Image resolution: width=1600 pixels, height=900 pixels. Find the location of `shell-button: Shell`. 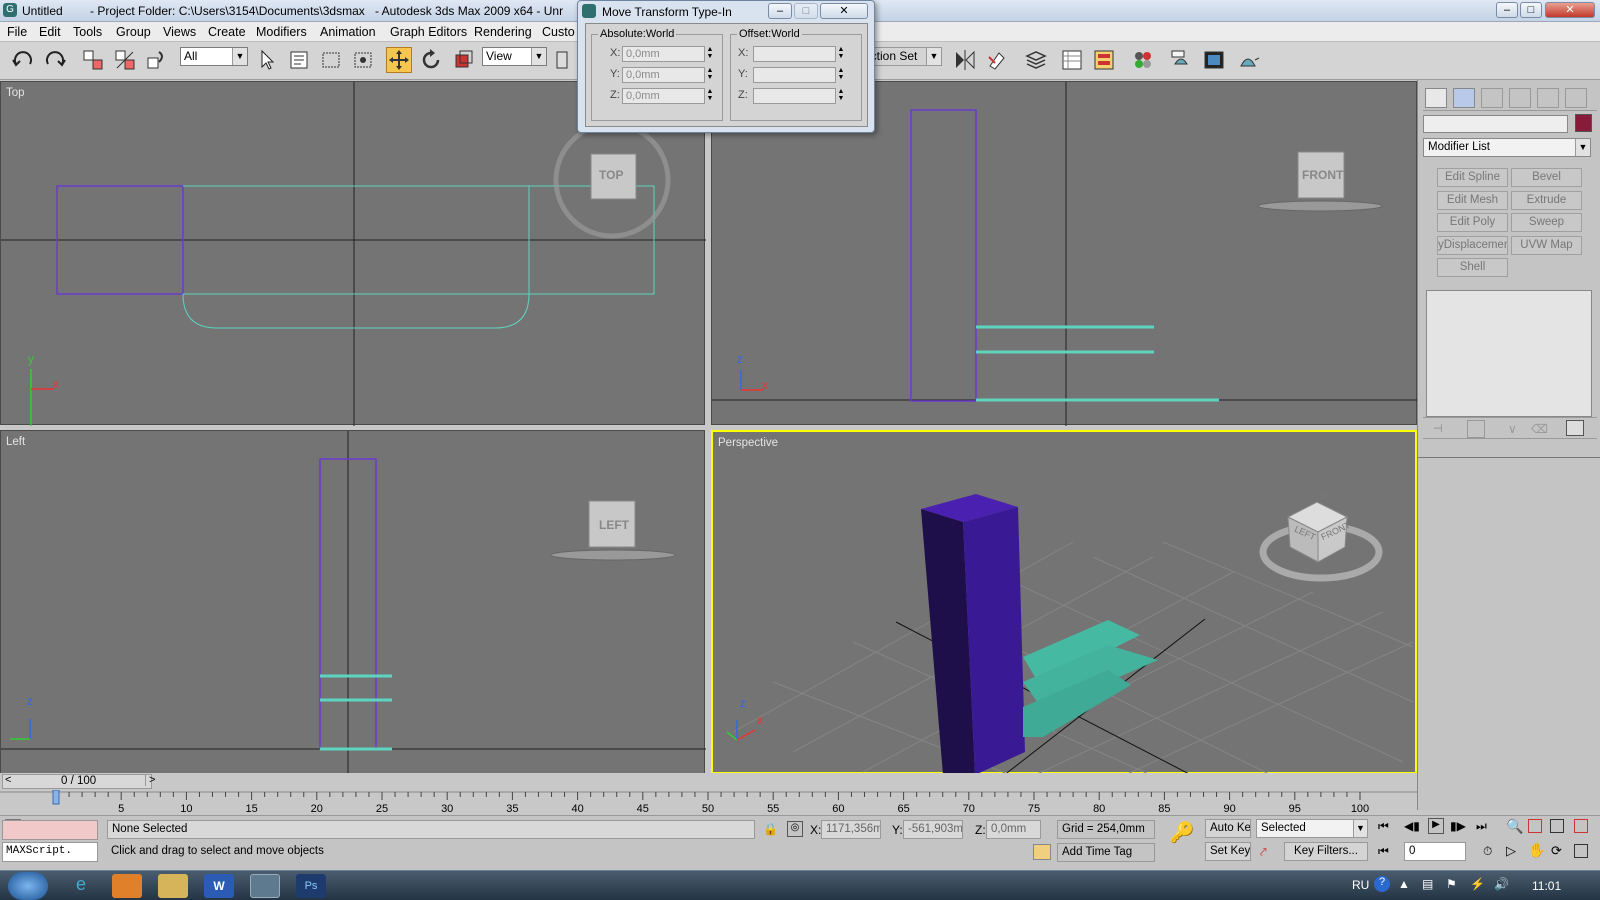

shell-button: Shell is located at coordinates (1472, 267).